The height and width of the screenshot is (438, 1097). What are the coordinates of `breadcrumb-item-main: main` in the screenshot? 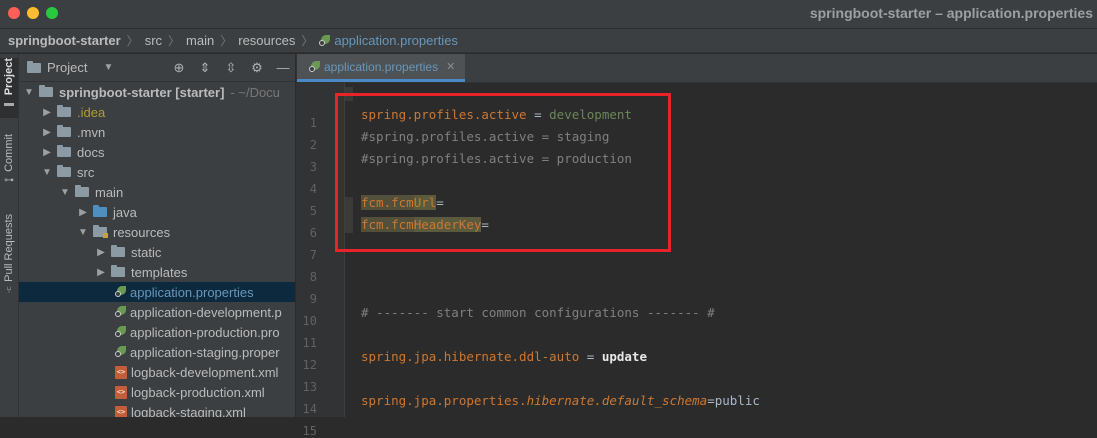 It's located at (200, 40).